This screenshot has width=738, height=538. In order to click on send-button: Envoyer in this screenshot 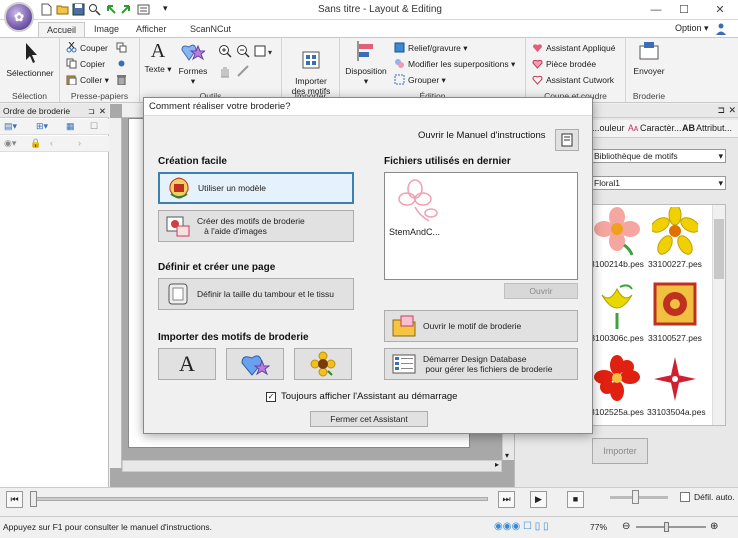, I will do `click(649, 58)`.